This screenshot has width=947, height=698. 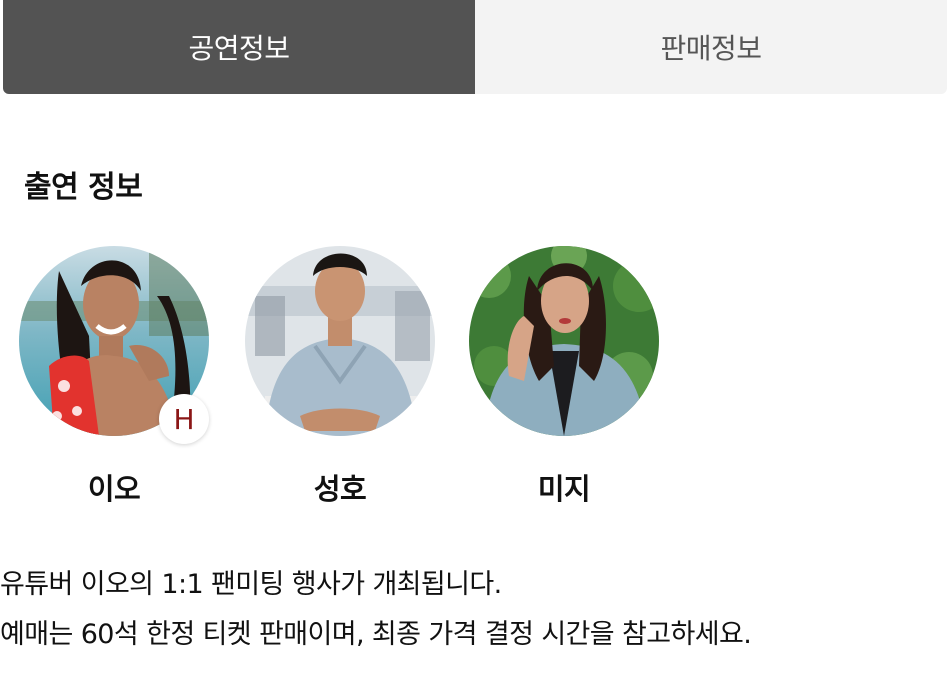 I want to click on cast-name: 이오, so click(x=114, y=489).